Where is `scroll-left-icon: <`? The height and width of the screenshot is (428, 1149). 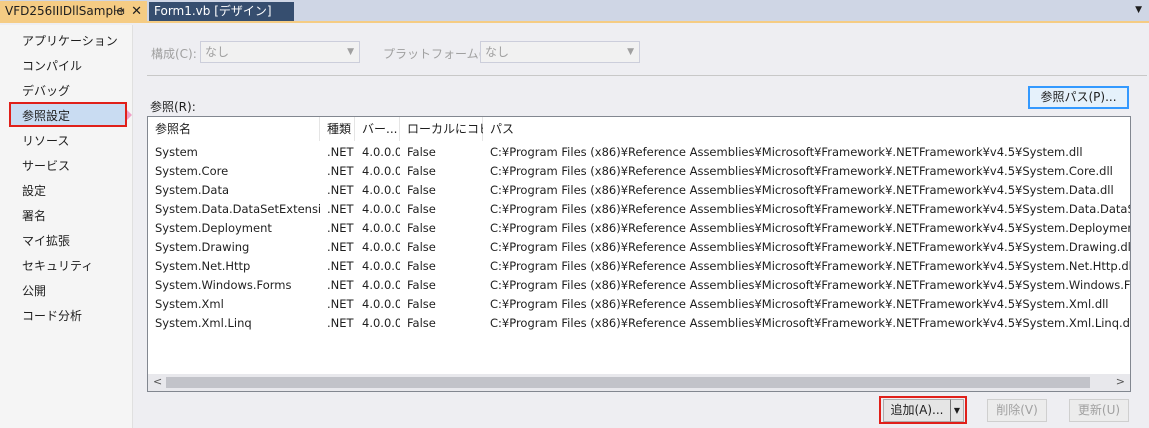 scroll-left-icon: < is located at coordinates (157, 381).